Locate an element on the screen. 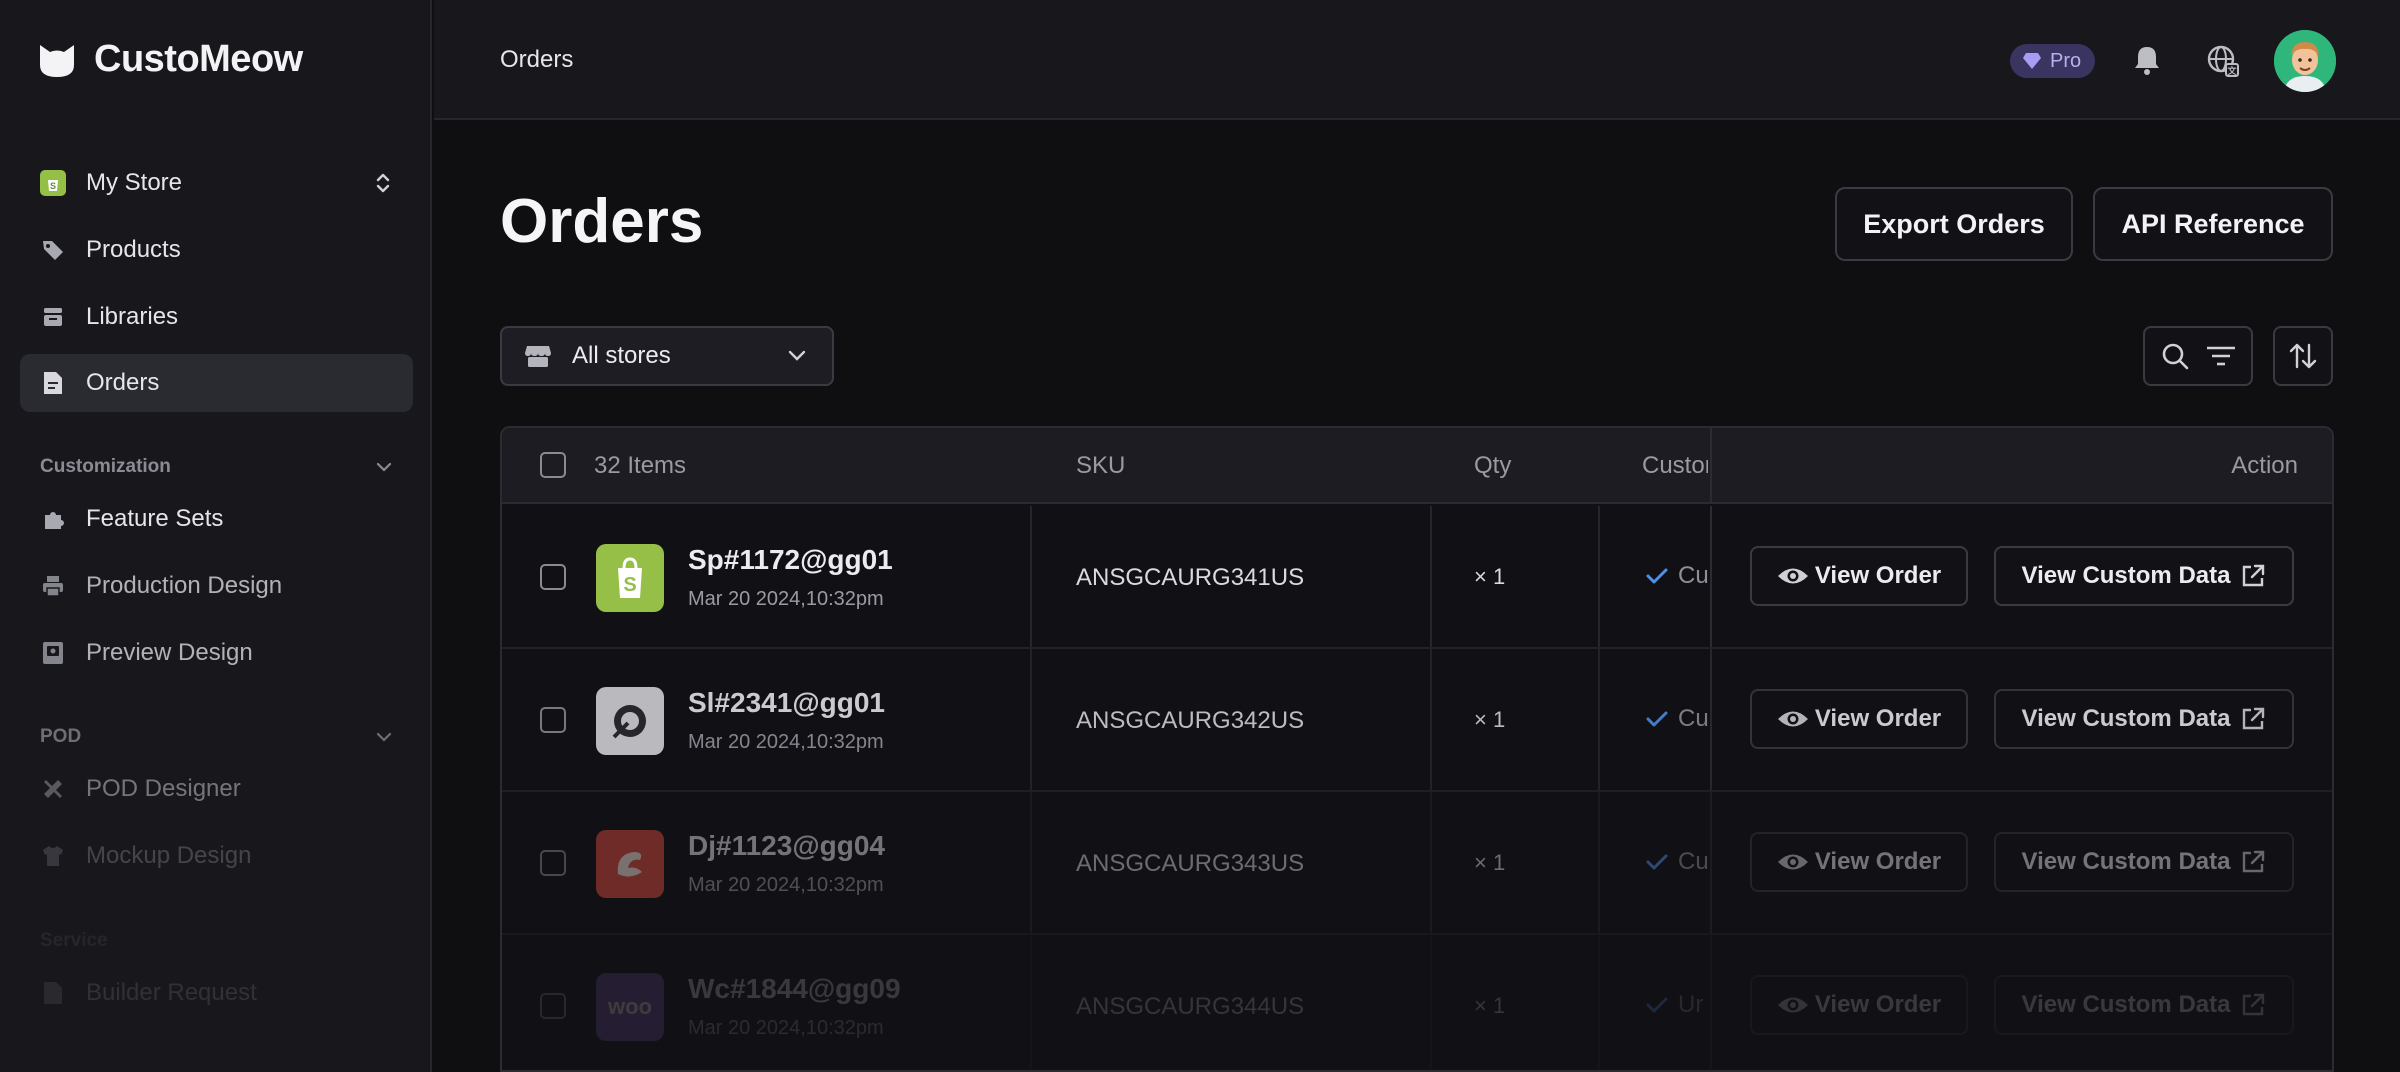  search-filter-group is located at coordinates (2198, 356).